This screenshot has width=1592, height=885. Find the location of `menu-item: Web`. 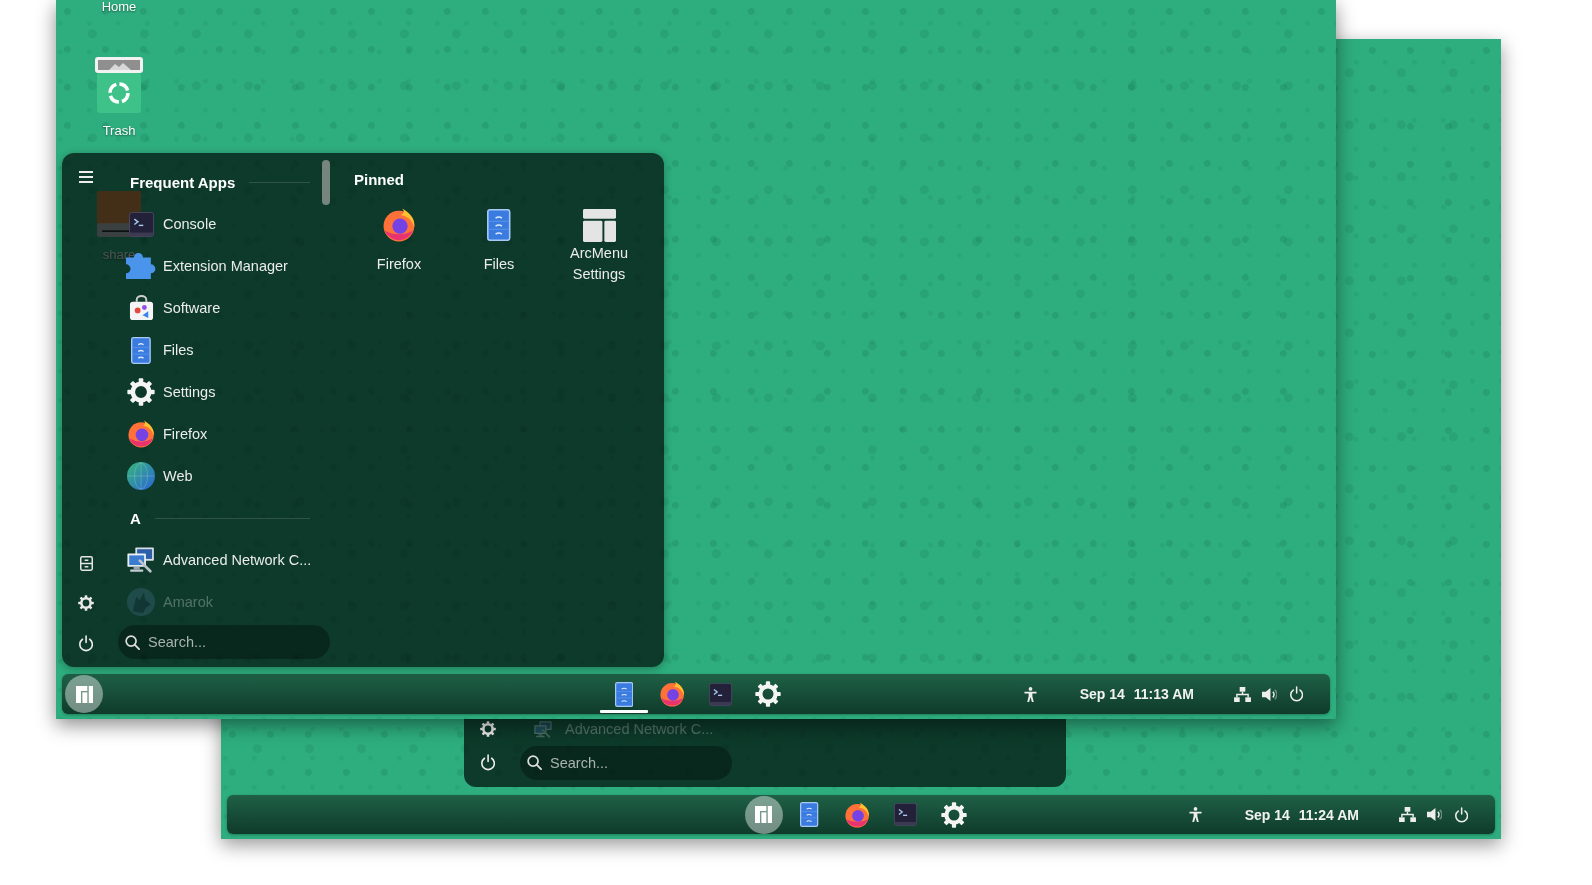

menu-item: Web is located at coordinates (218, 476).